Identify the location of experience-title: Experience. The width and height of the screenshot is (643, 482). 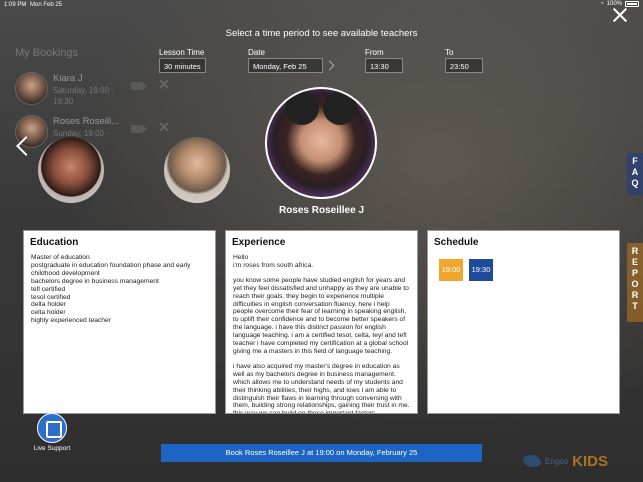
(259, 242).